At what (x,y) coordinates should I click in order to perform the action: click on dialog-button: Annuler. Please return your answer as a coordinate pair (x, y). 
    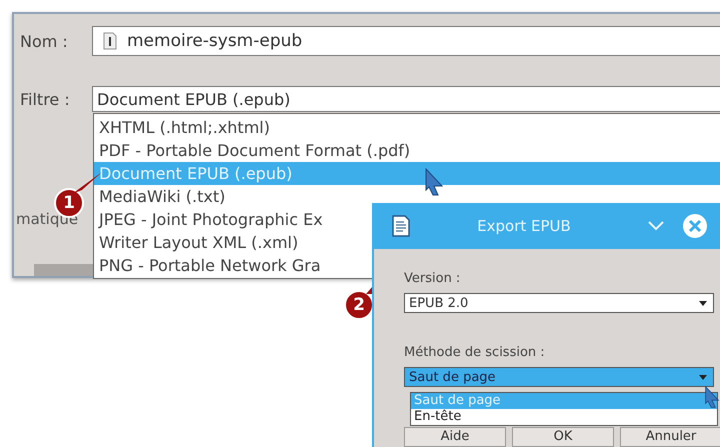
    Looking at the image, I should click on (670, 437).